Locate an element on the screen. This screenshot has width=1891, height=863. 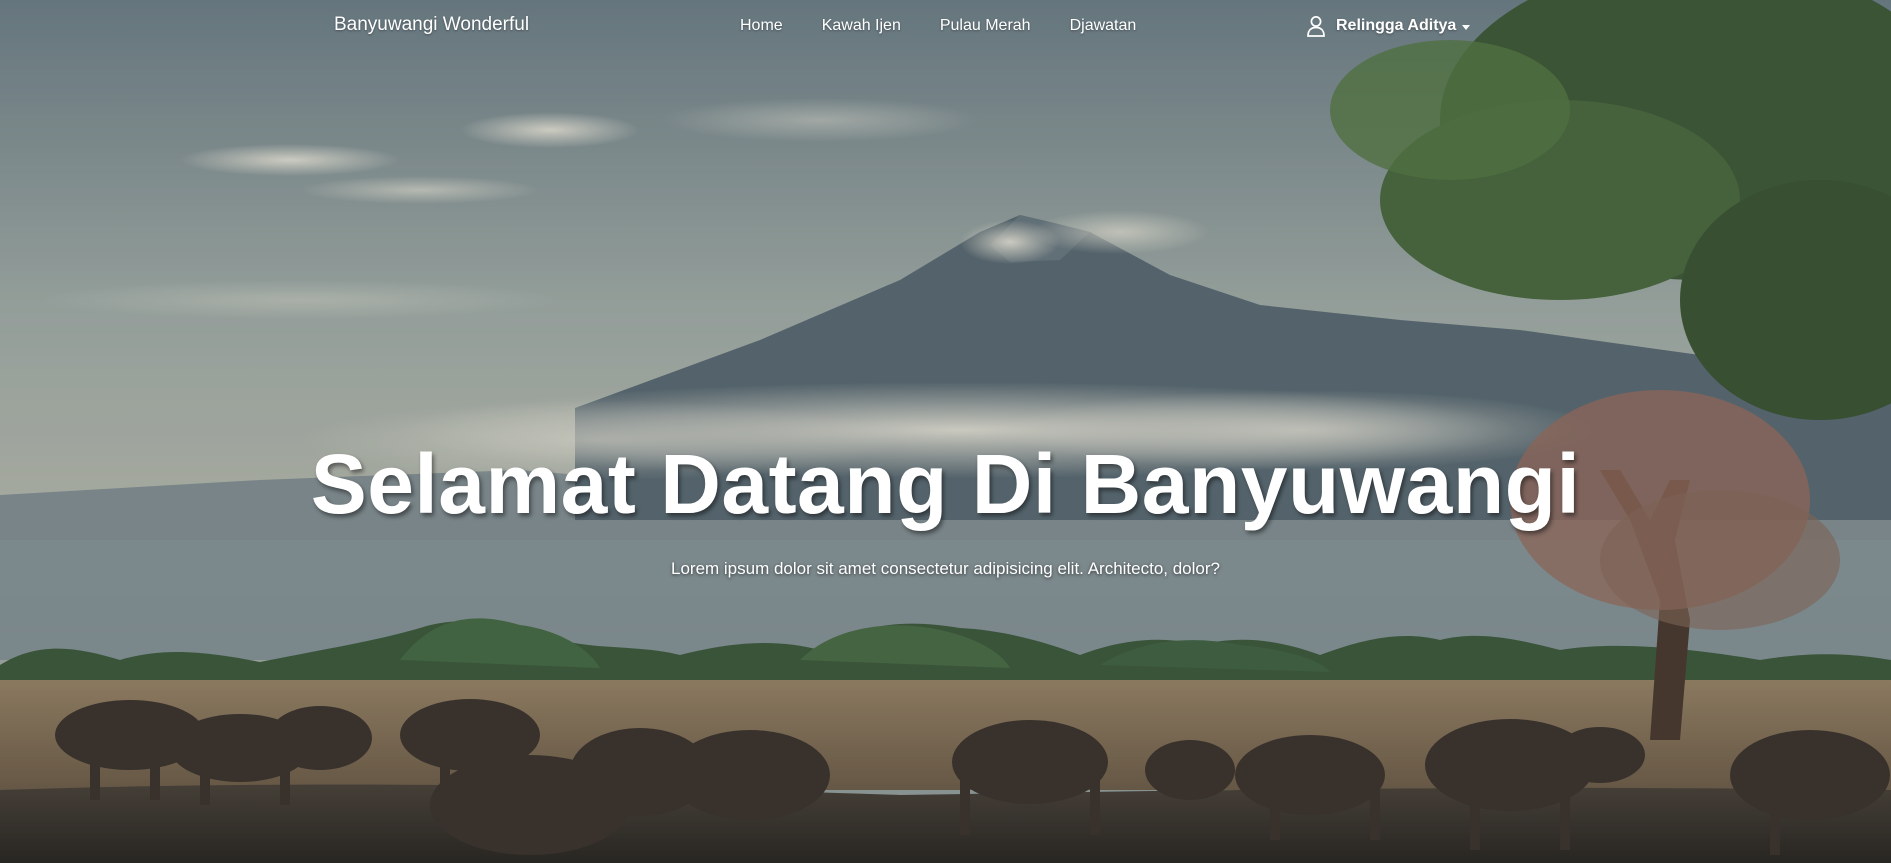
user-icon is located at coordinates (1316, 26).